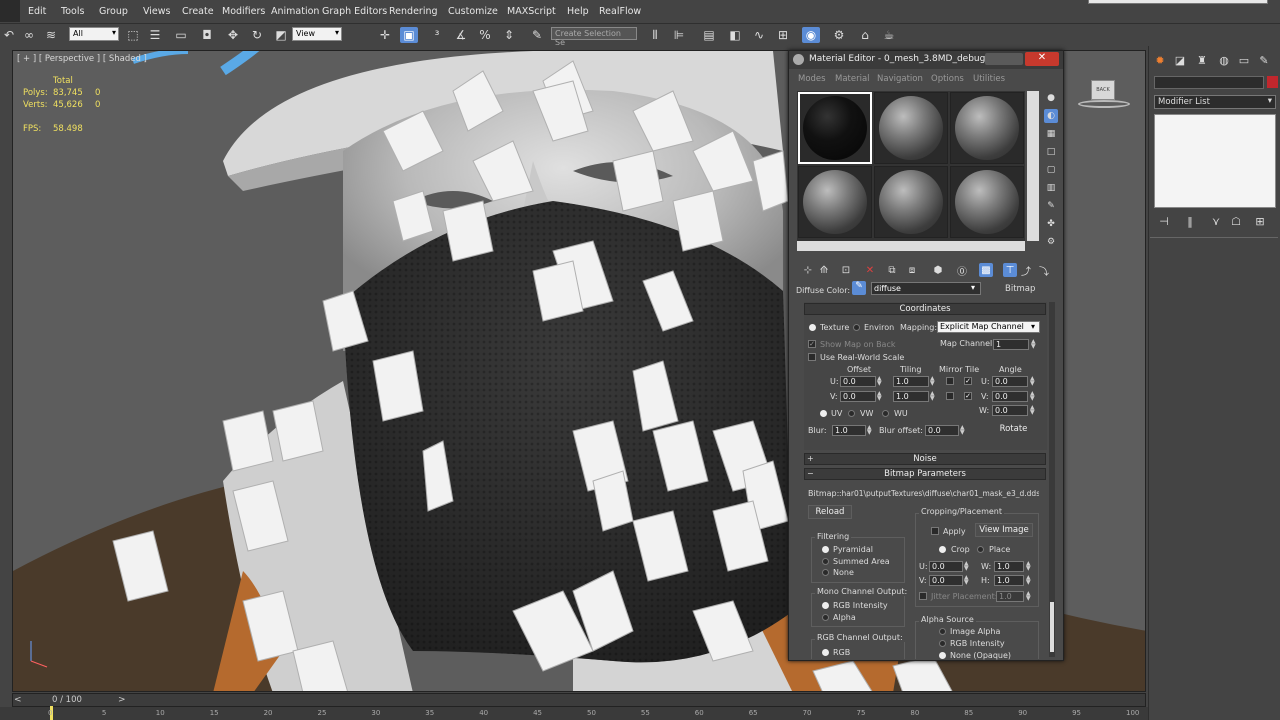  I want to click on reset-map-icon: ✕, so click(870, 270).